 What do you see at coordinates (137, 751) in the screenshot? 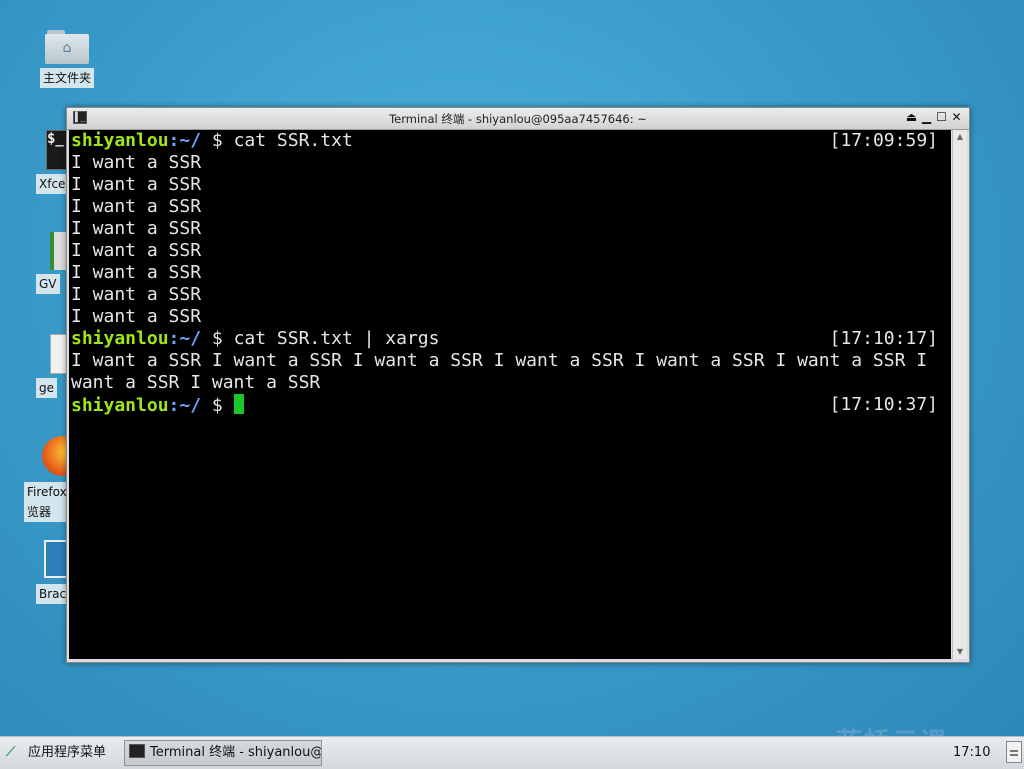
I see `terminal-task-icon` at bounding box center [137, 751].